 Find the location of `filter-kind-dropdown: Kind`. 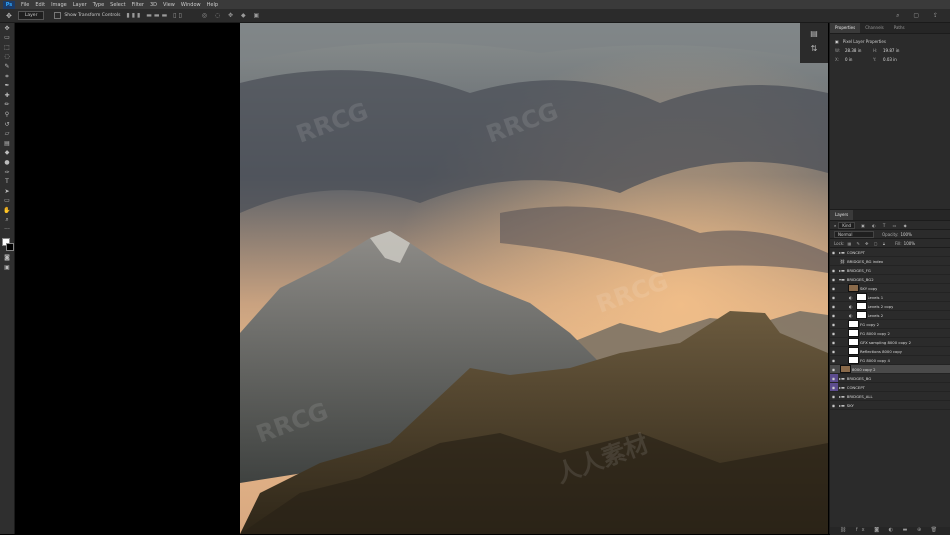

filter-kind-dropdown: Kind is located at coordinates (847, 225).